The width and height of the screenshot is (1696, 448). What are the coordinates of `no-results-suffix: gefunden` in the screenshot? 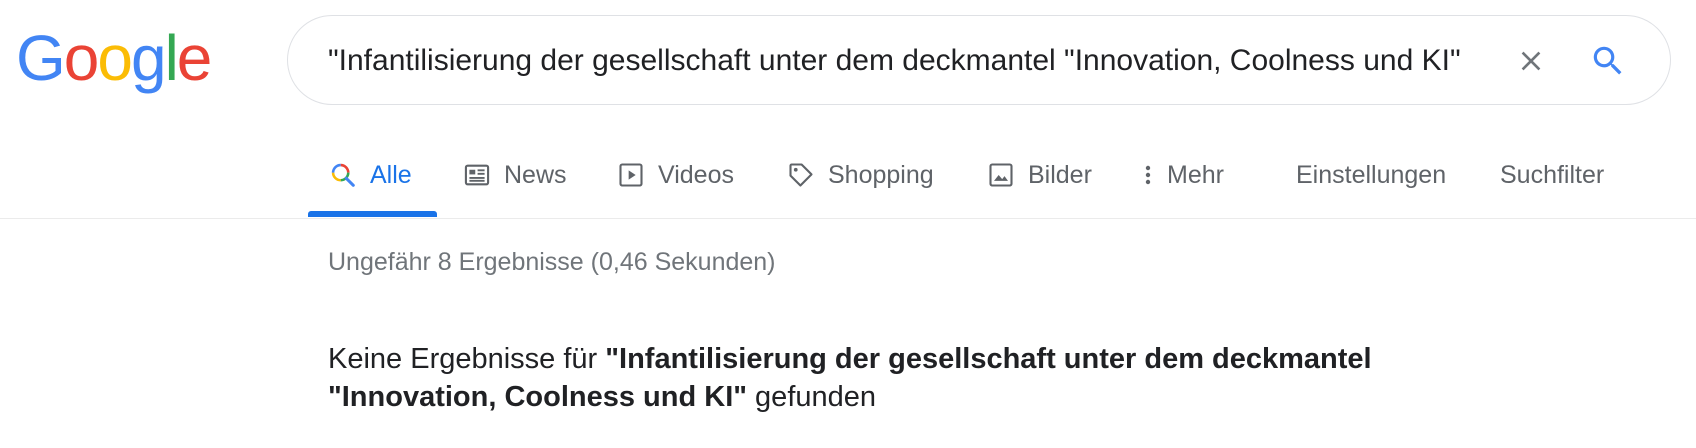 It's located at (812, 397).